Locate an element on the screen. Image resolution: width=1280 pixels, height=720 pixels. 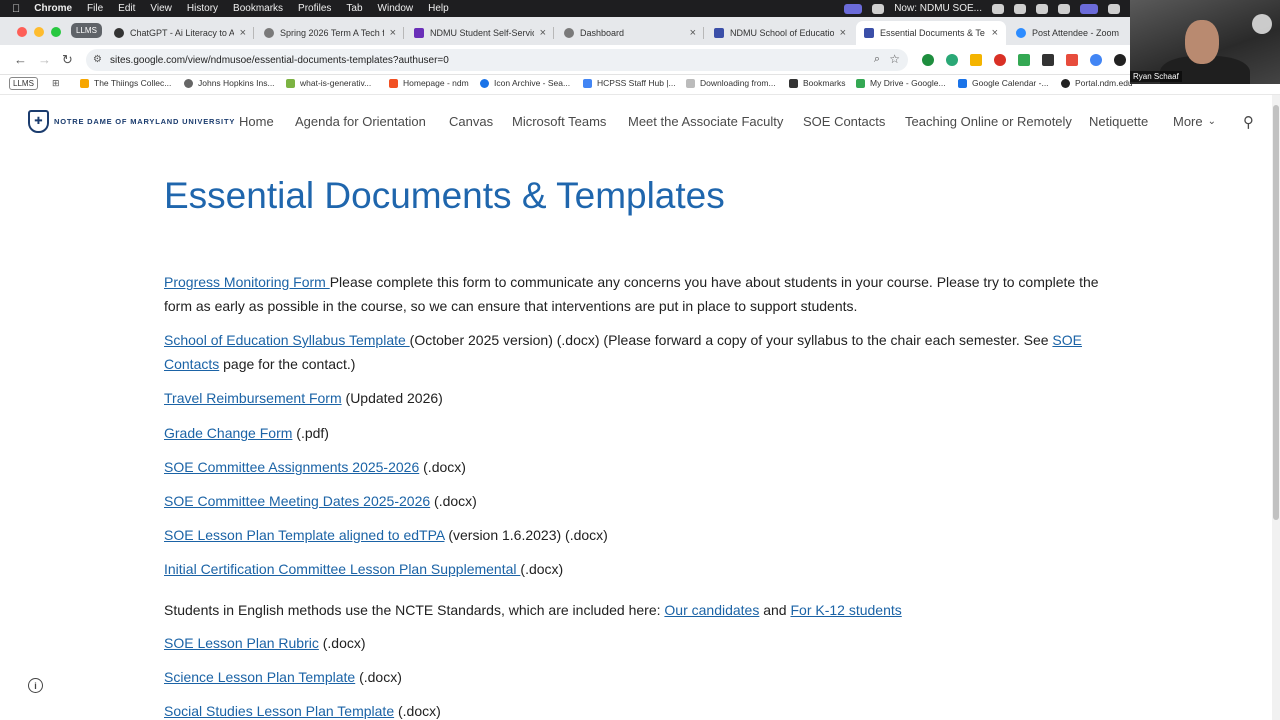
site-search-icon: ⚲ is located at coordinates (1248, 122).